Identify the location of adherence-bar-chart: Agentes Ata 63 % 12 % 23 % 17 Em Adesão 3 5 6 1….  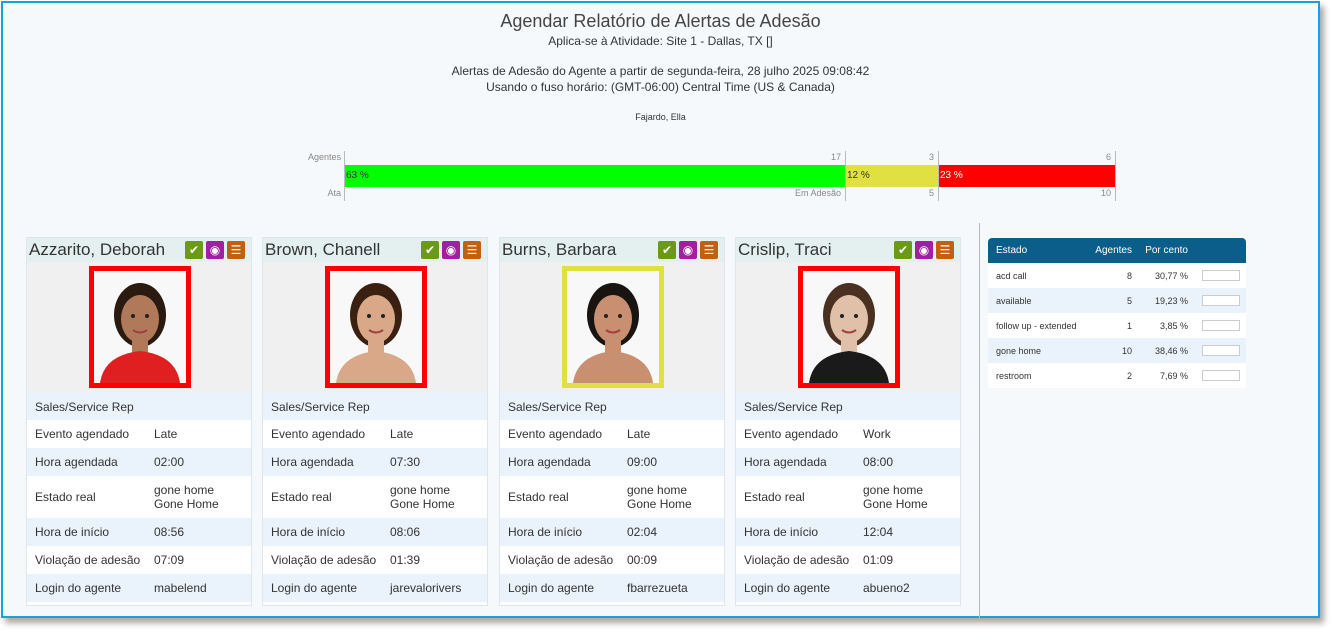
(708, 176).